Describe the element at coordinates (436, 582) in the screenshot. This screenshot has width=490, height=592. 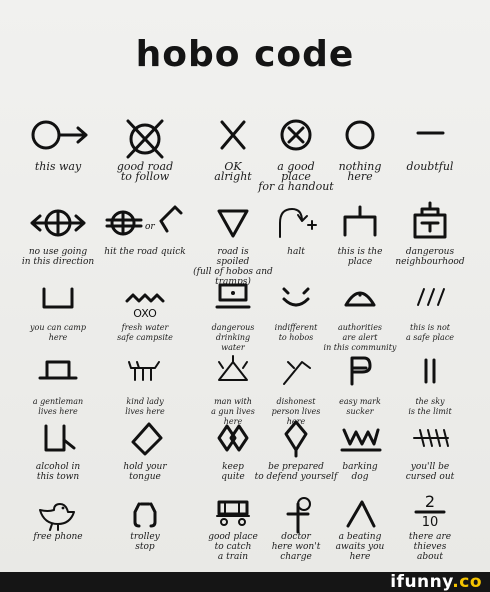
I see `ifunny-logo: ifunny.co` at that location.